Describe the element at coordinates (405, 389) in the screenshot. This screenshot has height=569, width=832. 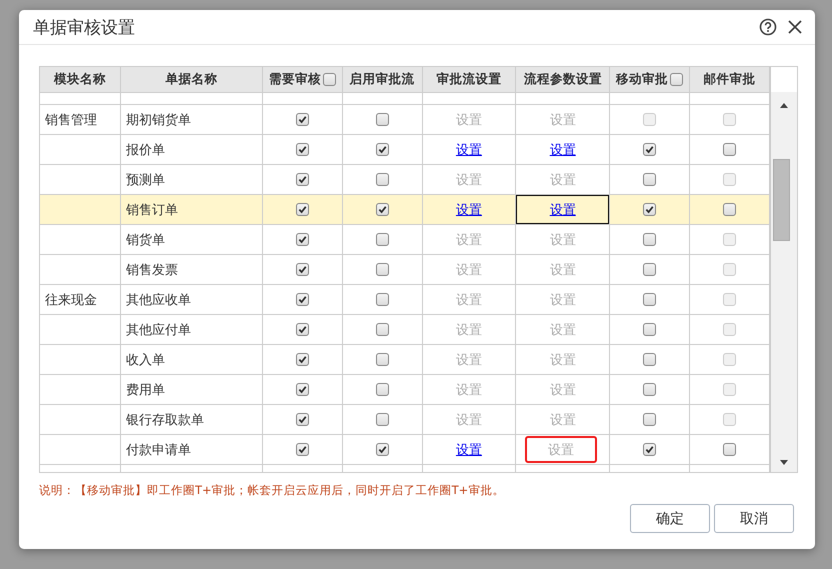
I see `table-row: 费用单 设置 设置` at that location.